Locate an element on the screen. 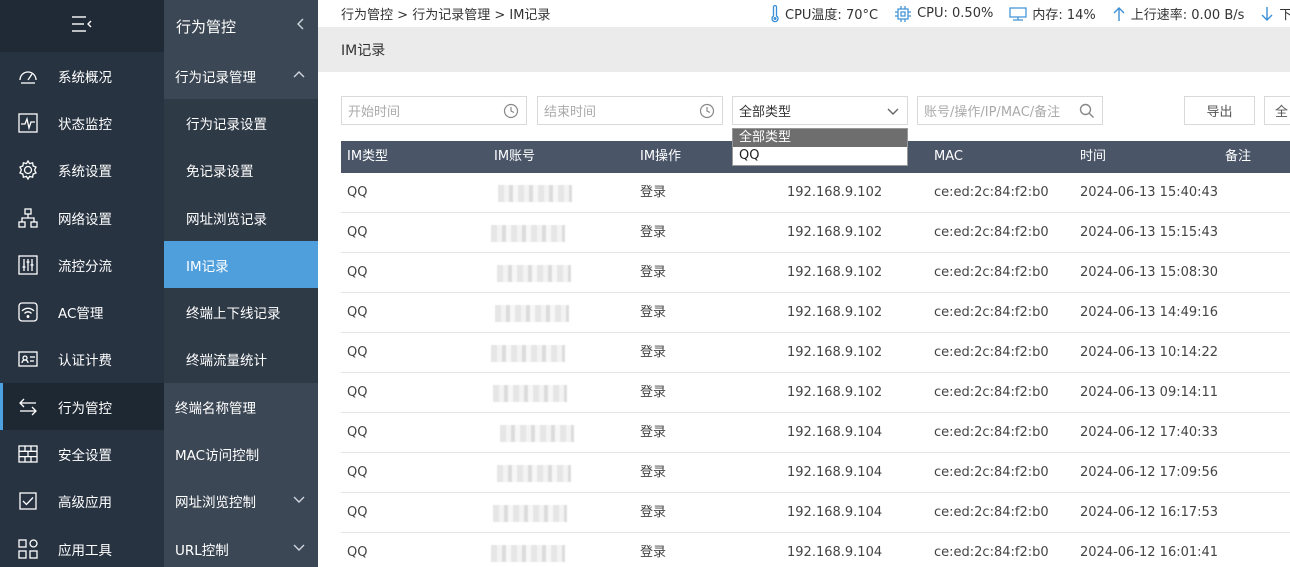  download-value: 下行 is located at coordinates (1284, 15).